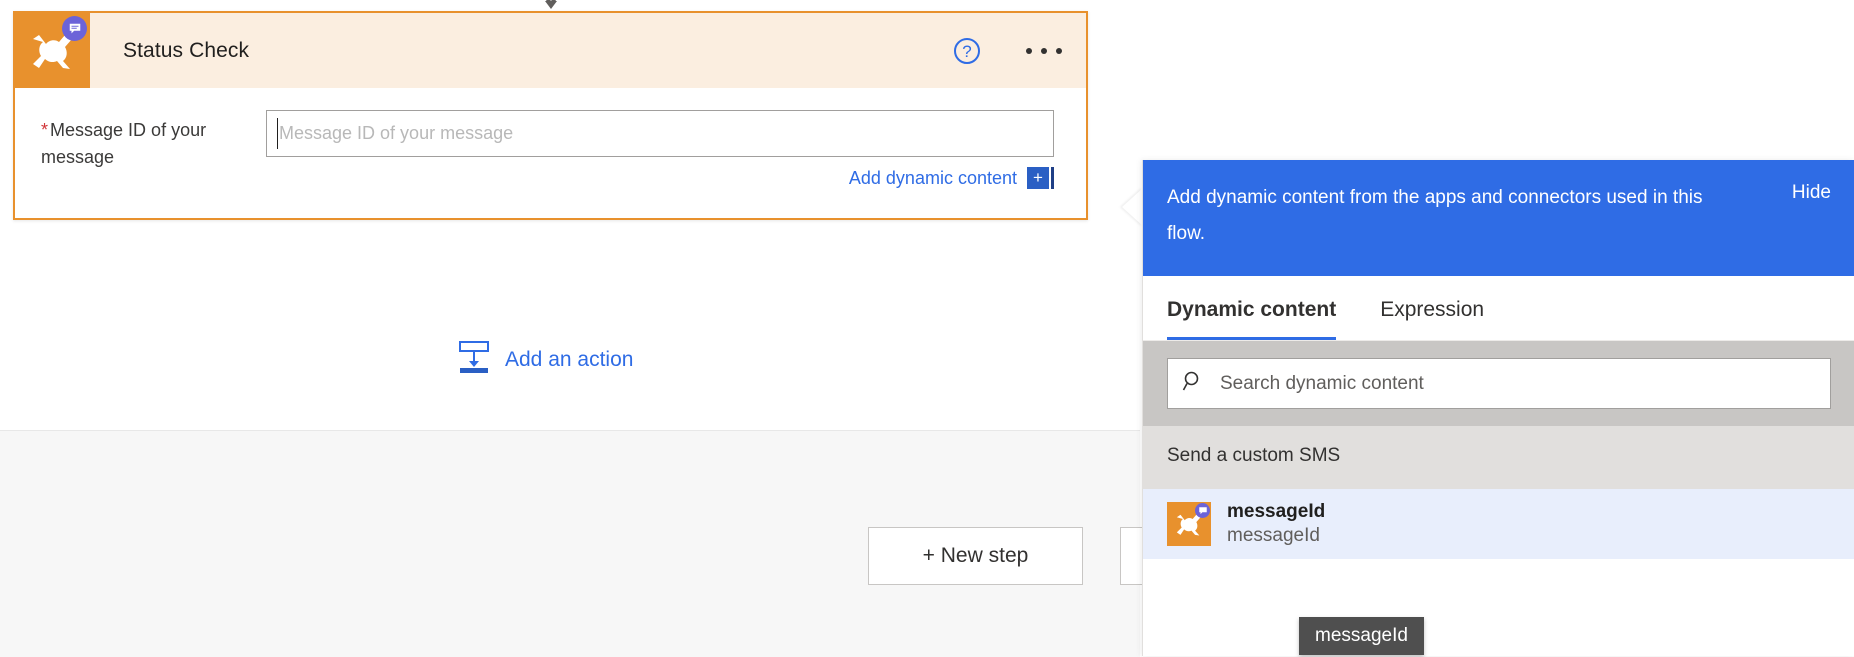  I want to click on help-icon: ?, so click(967, 50).